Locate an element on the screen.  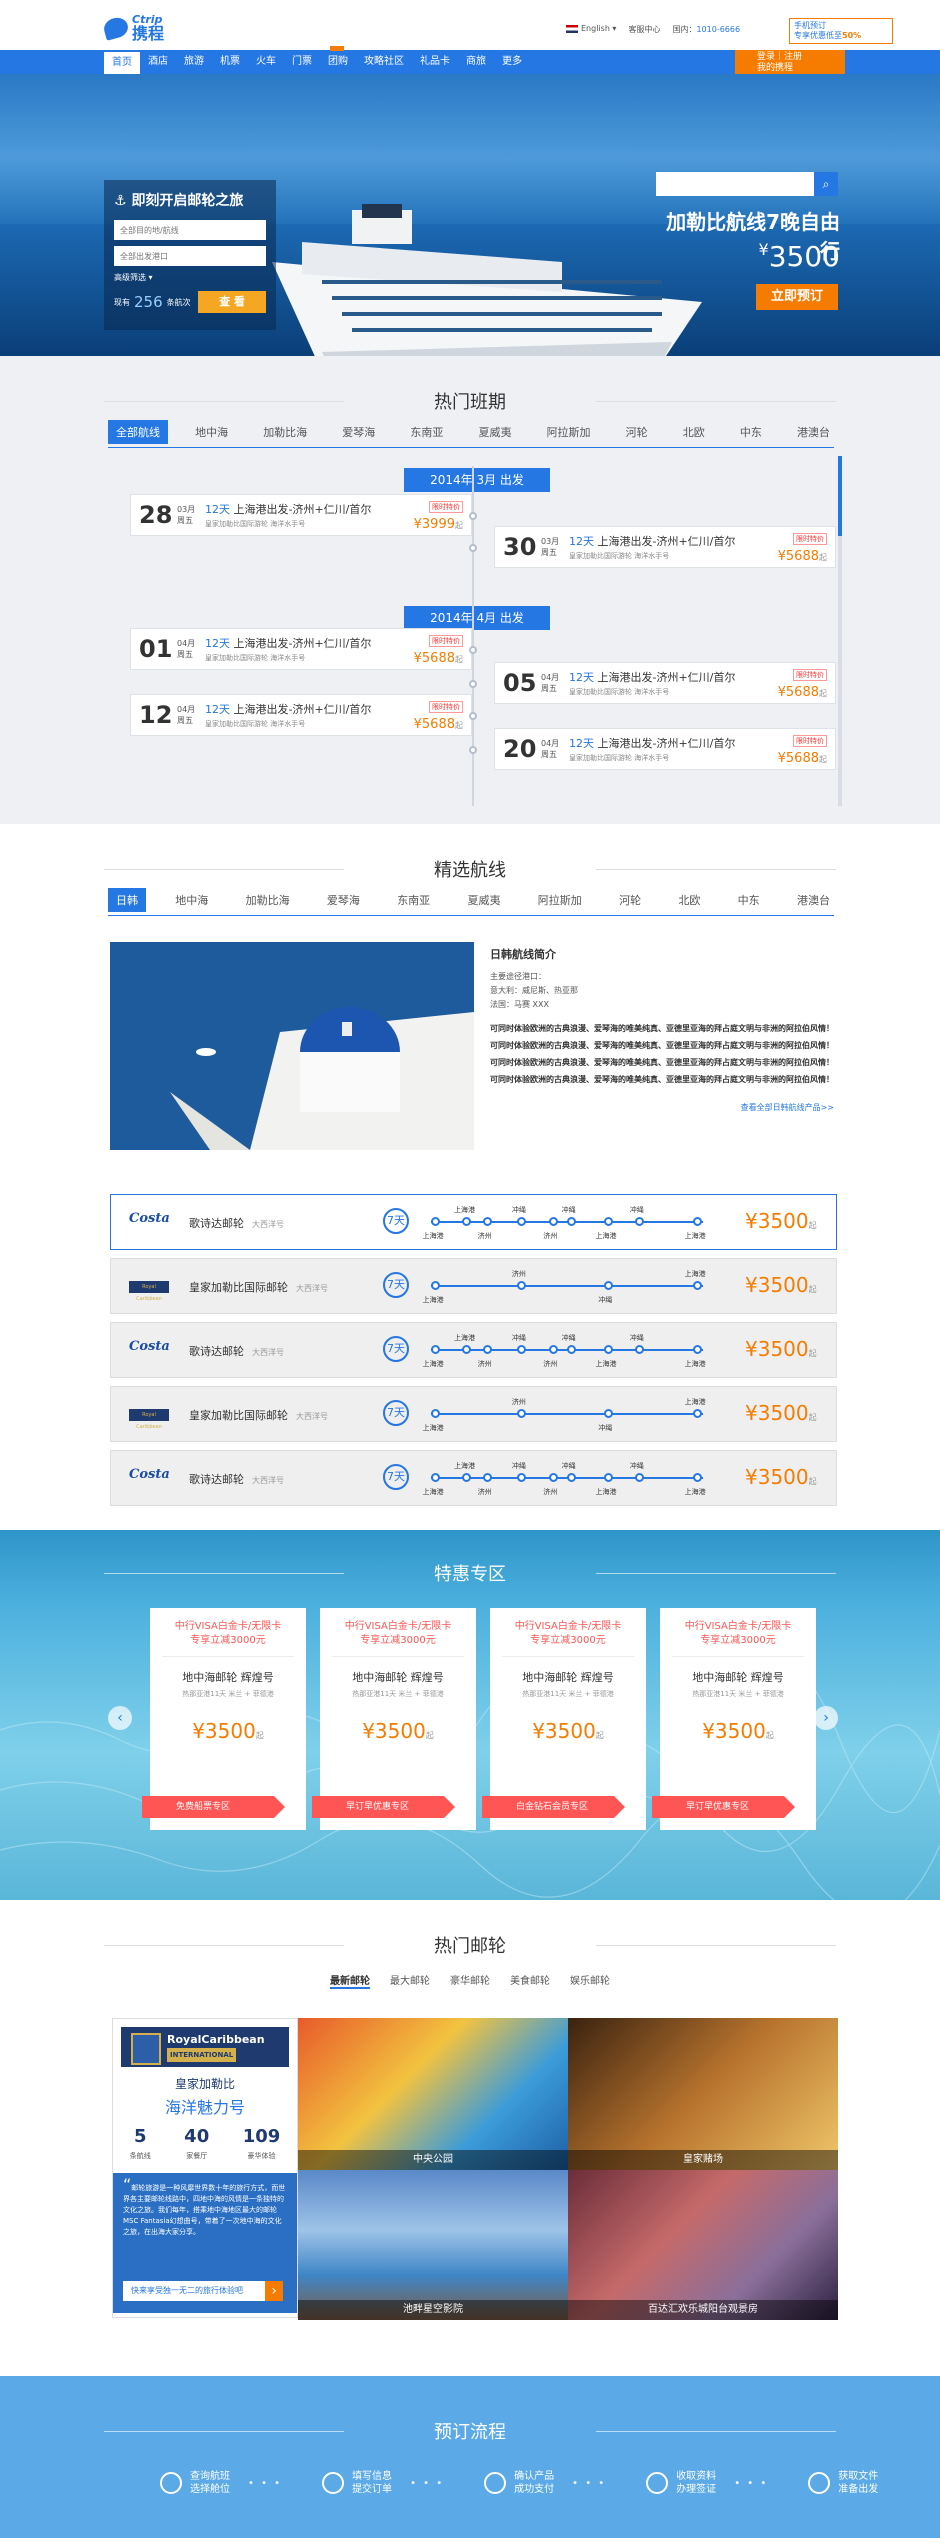
mobile-promo: 手机预订 专享优惠低至50% is located at coordinates (841, 31).